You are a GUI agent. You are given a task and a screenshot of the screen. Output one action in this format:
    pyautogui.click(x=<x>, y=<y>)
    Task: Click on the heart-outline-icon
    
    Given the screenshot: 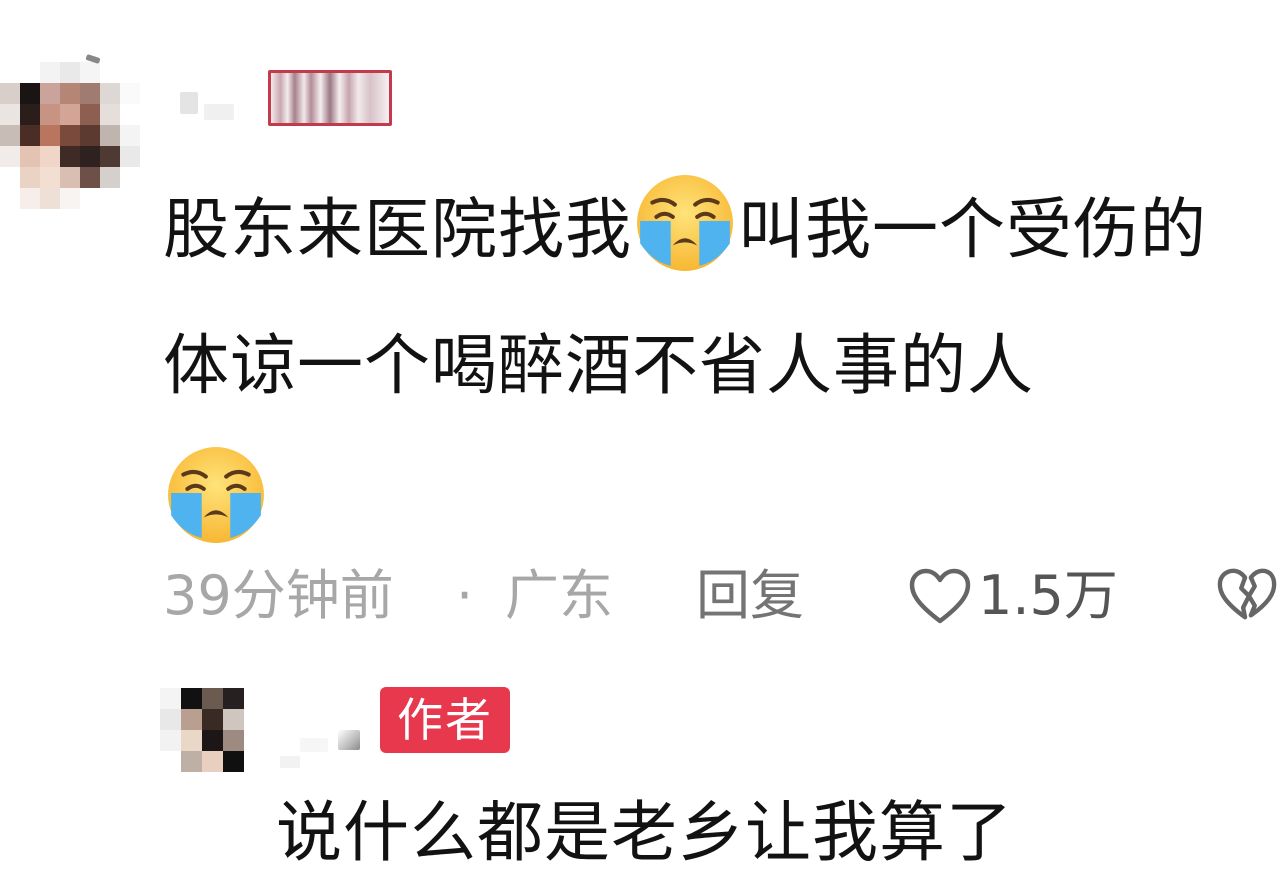 What is the action you would take?
    pyautogui.click(x=940, y=596)
    